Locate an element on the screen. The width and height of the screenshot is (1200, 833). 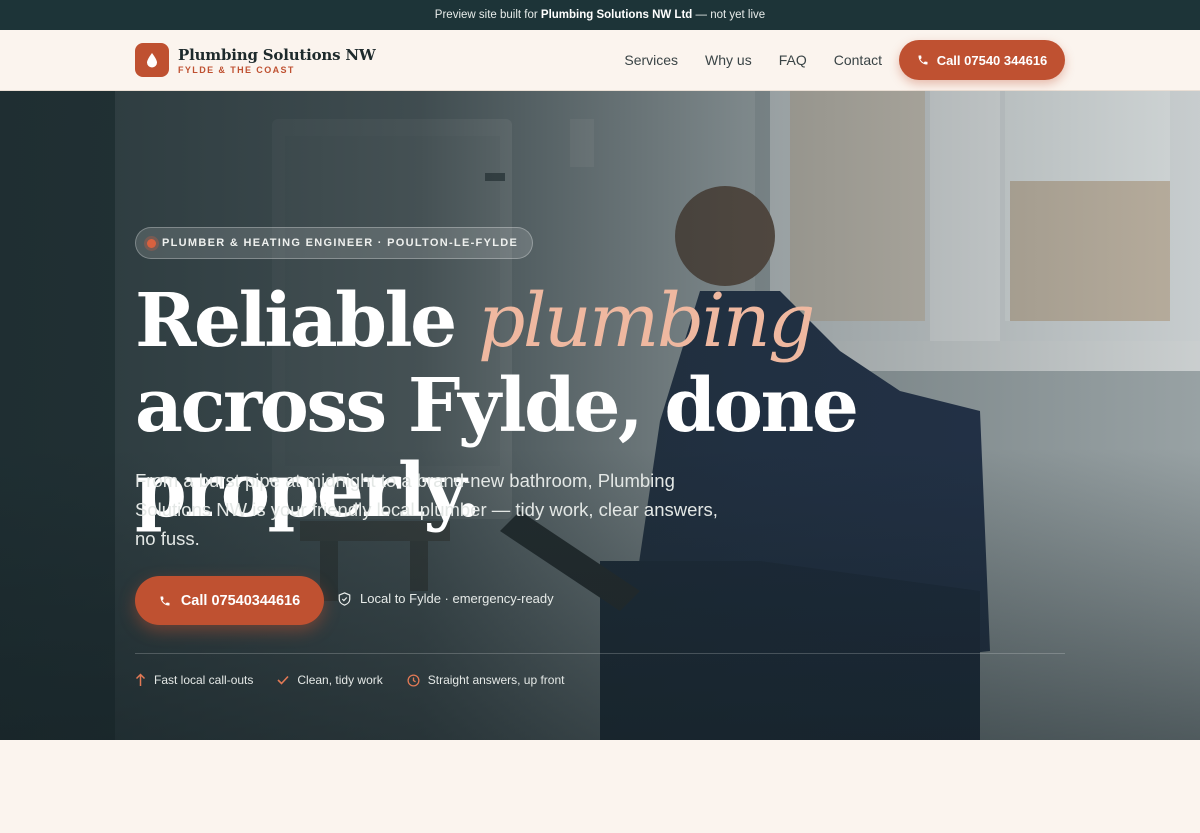
preview-suffix: — not yet live is located at coordinates (730, 15).